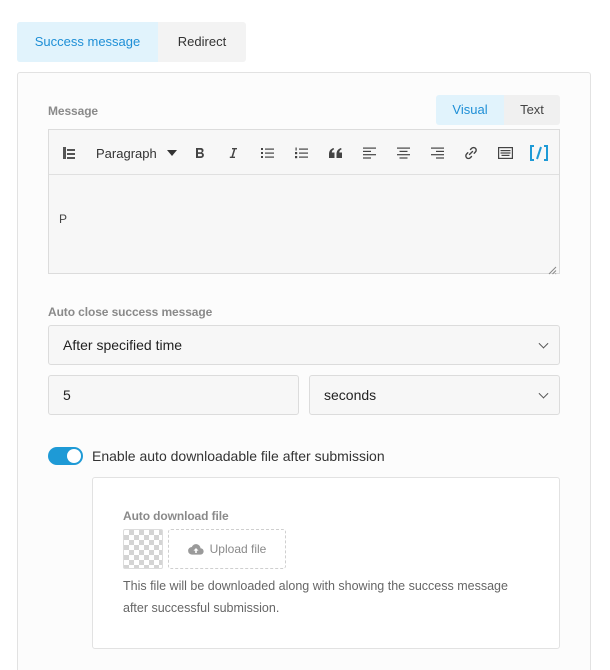 This screenshot has width=610, height=670. I want to click on format-select: Paragraph, so click(135, 153).